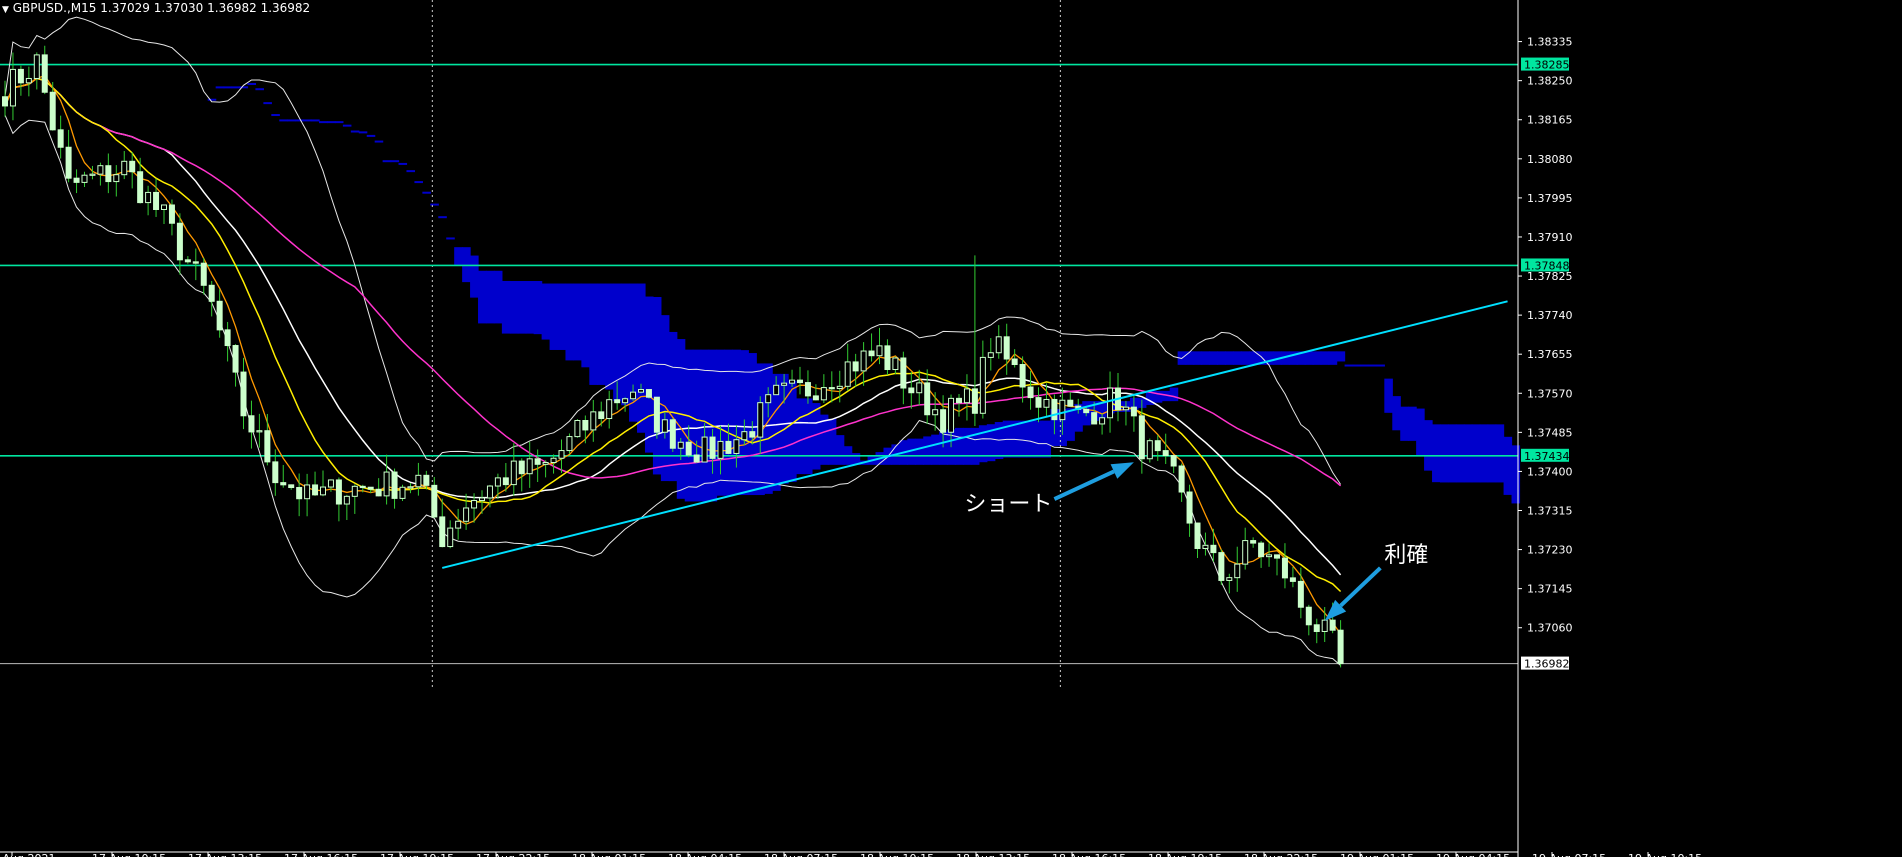  What do you see at coordinates (1550, 315) in the screenshot?
I see `price-tick-label: 1.37740` at bounding box center [1550, 315].